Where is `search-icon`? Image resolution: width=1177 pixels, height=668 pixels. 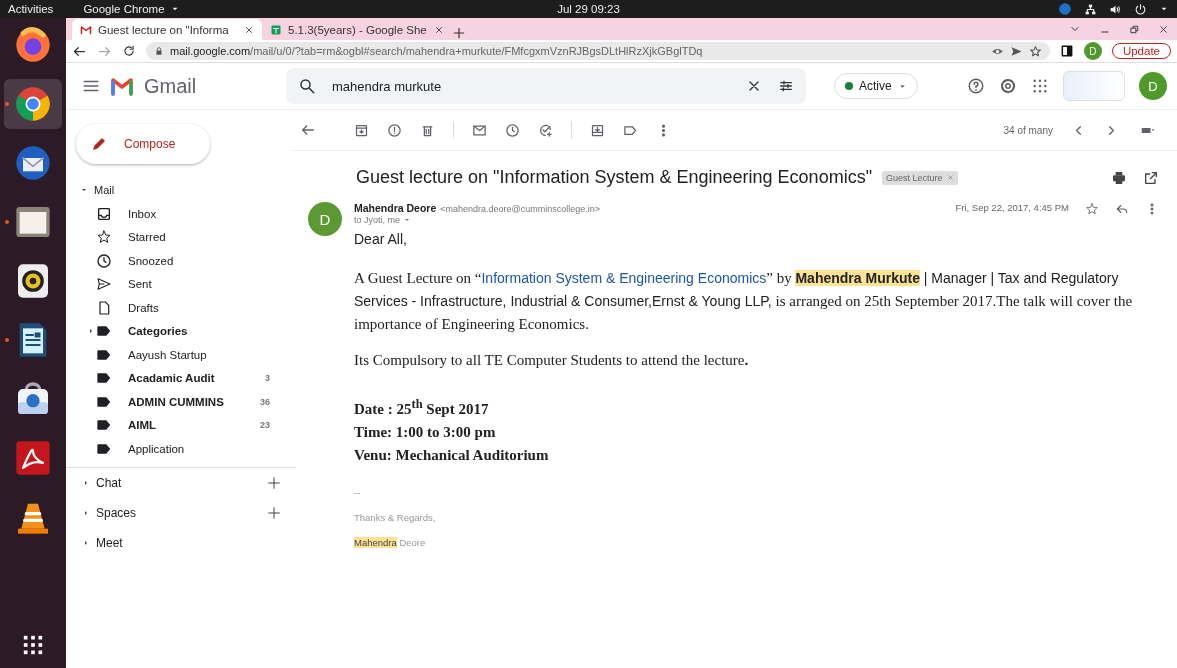 search-icon is located at coordinates (307, 86).